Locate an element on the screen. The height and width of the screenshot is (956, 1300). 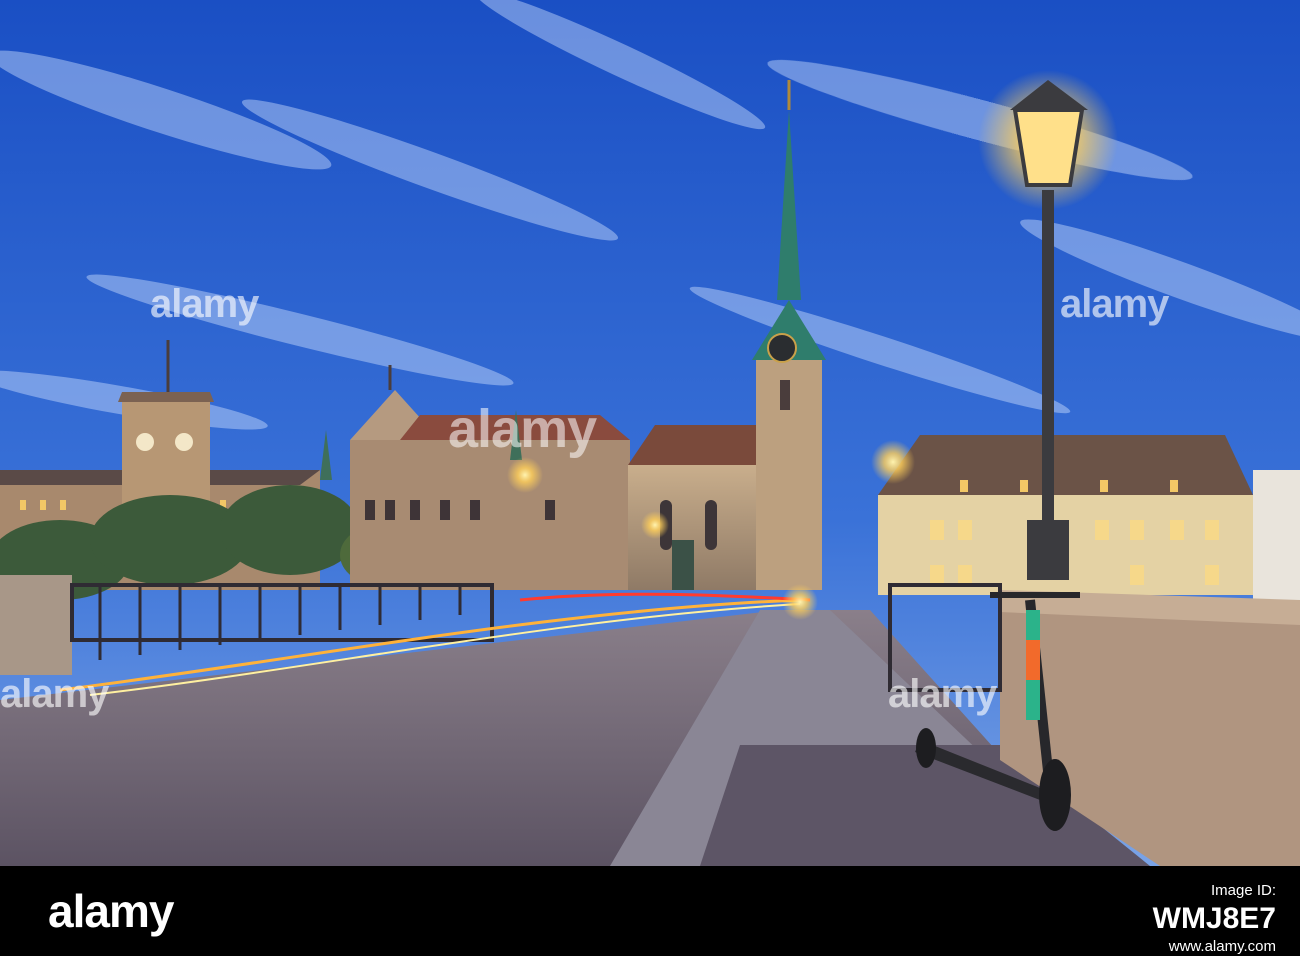
car-headlight is located at coordinates (800, 602).